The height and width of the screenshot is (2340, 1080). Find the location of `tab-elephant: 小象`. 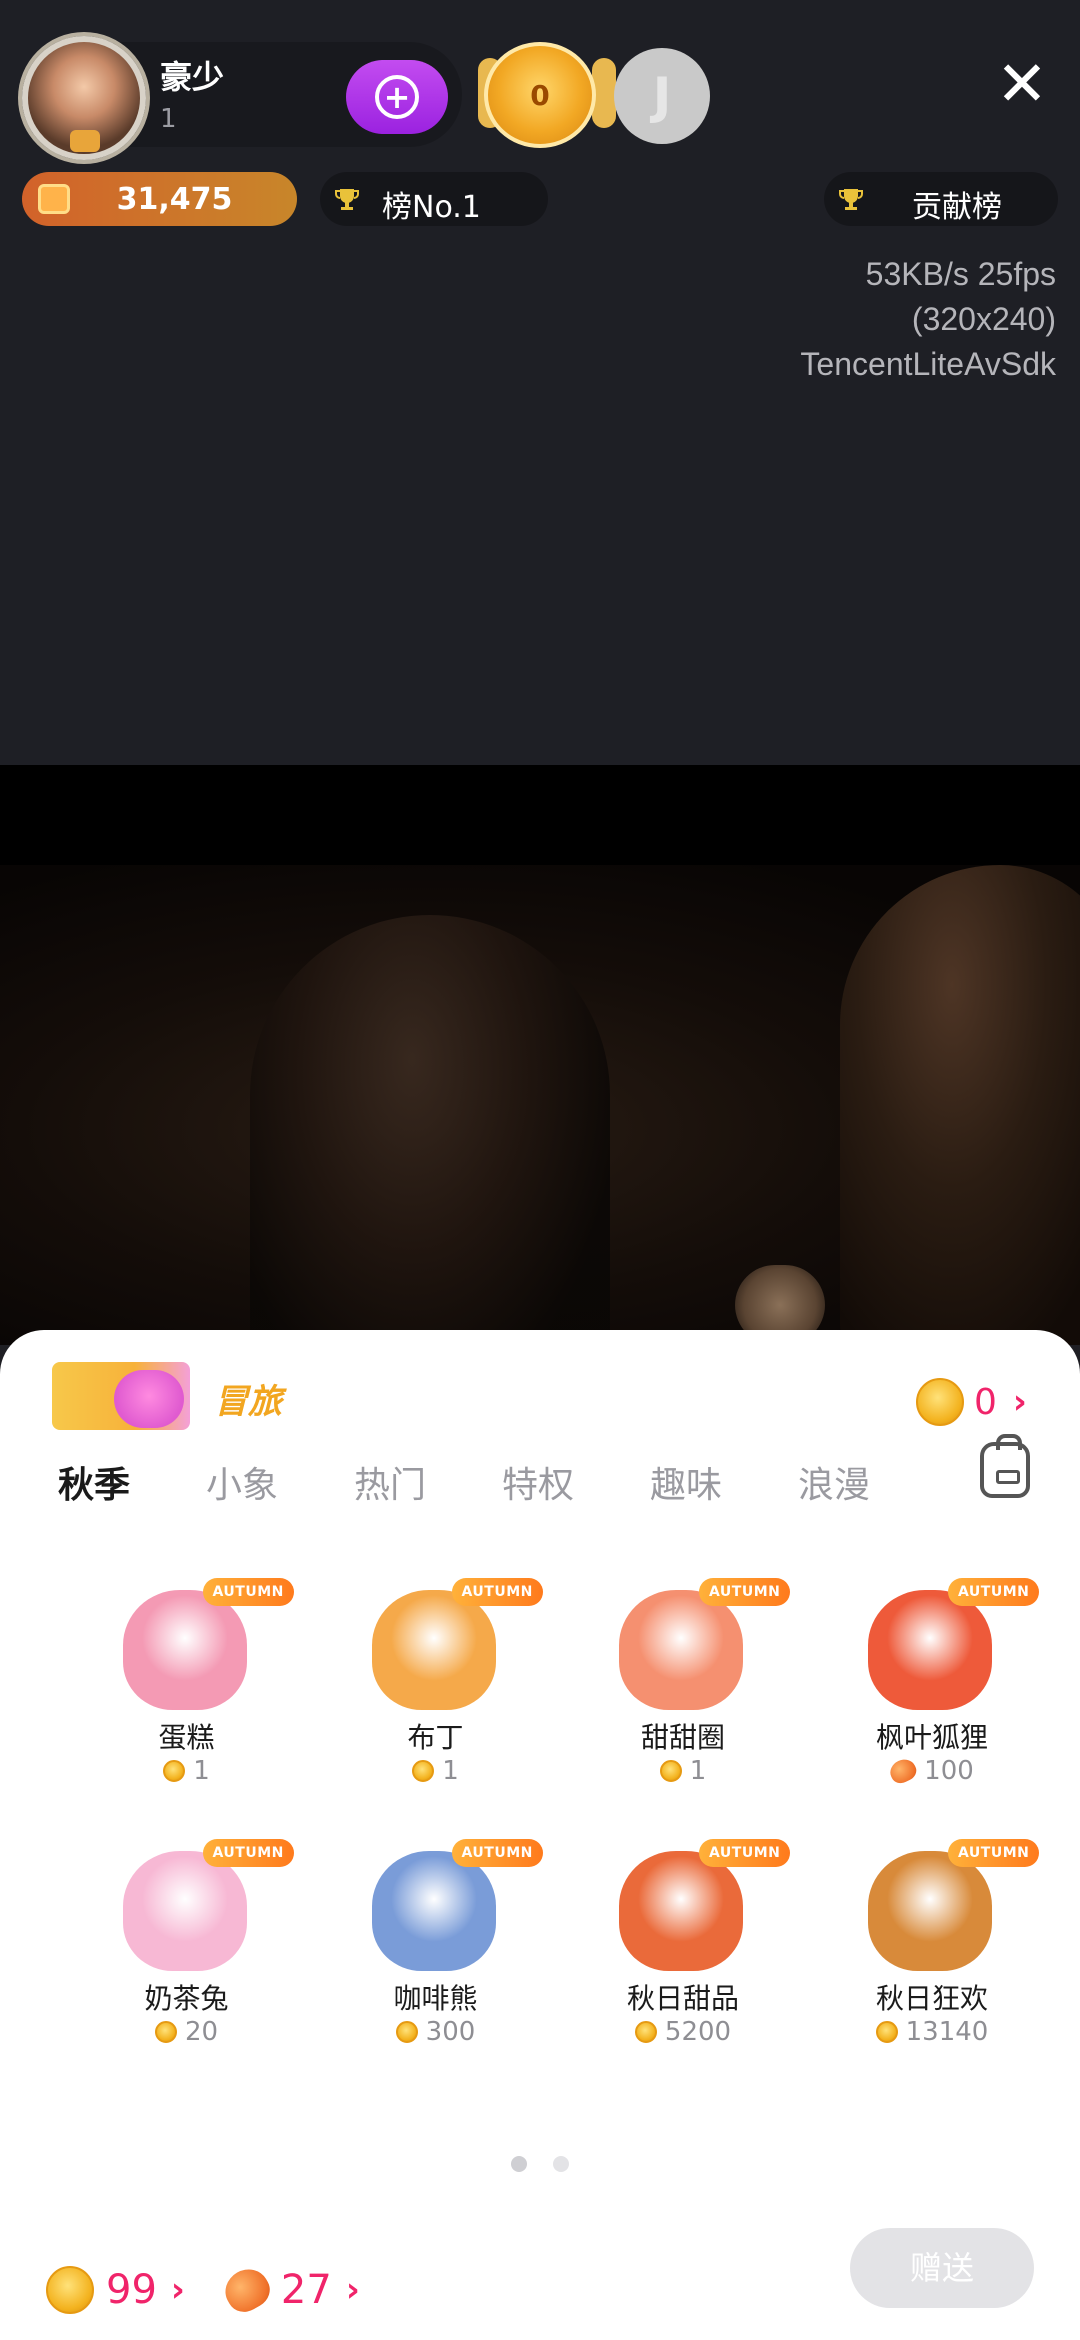

tab-elephant: 小象 is located at coordinates (280, 1482).